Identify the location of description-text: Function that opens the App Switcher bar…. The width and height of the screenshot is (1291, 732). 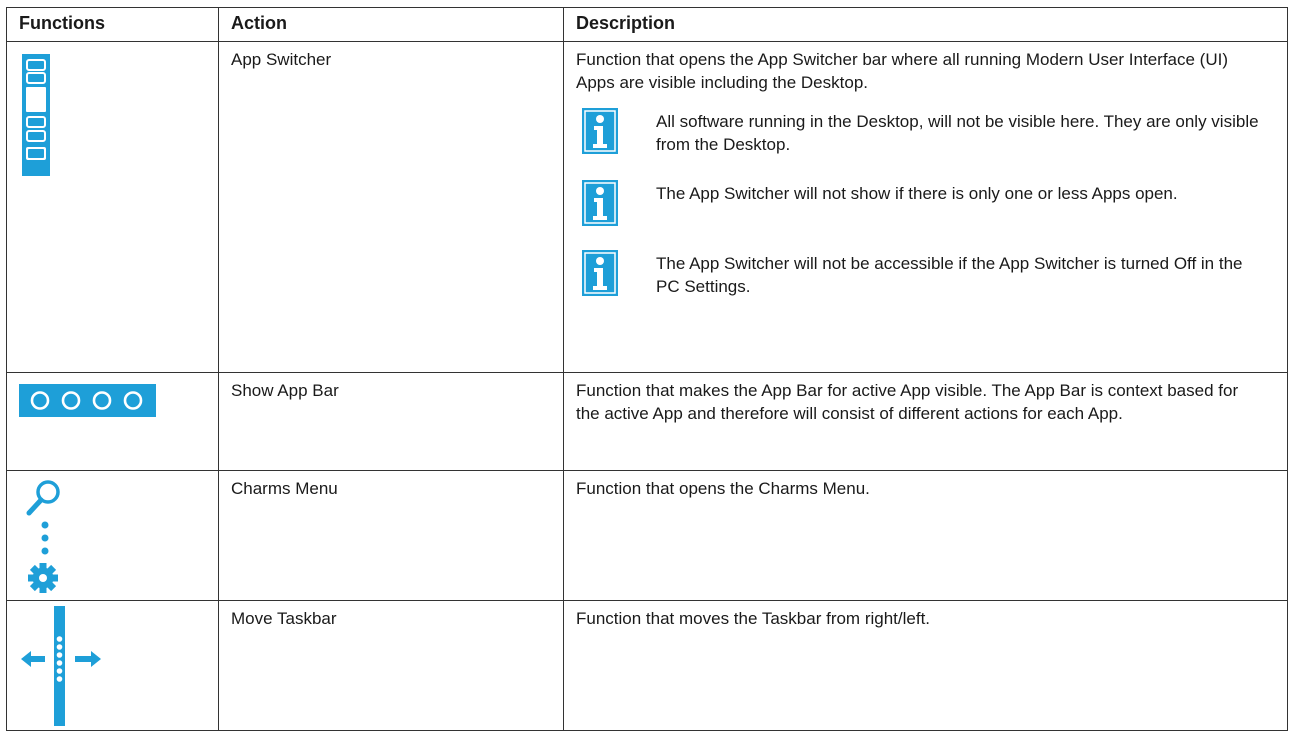
(902, 71).